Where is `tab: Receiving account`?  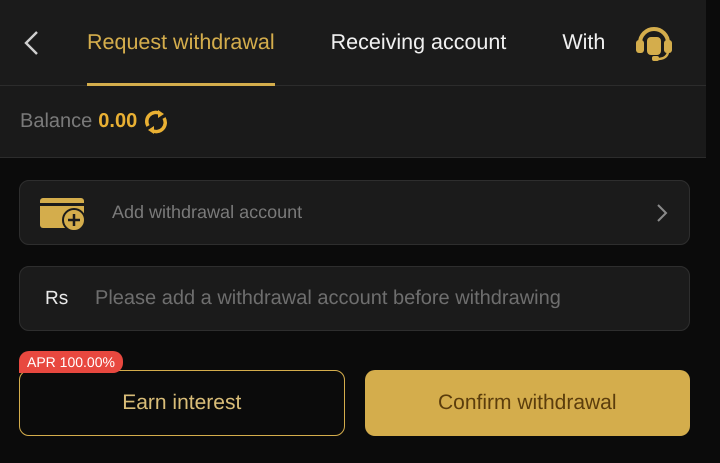
tab: Receiving account is located at coordinates (418, 43).